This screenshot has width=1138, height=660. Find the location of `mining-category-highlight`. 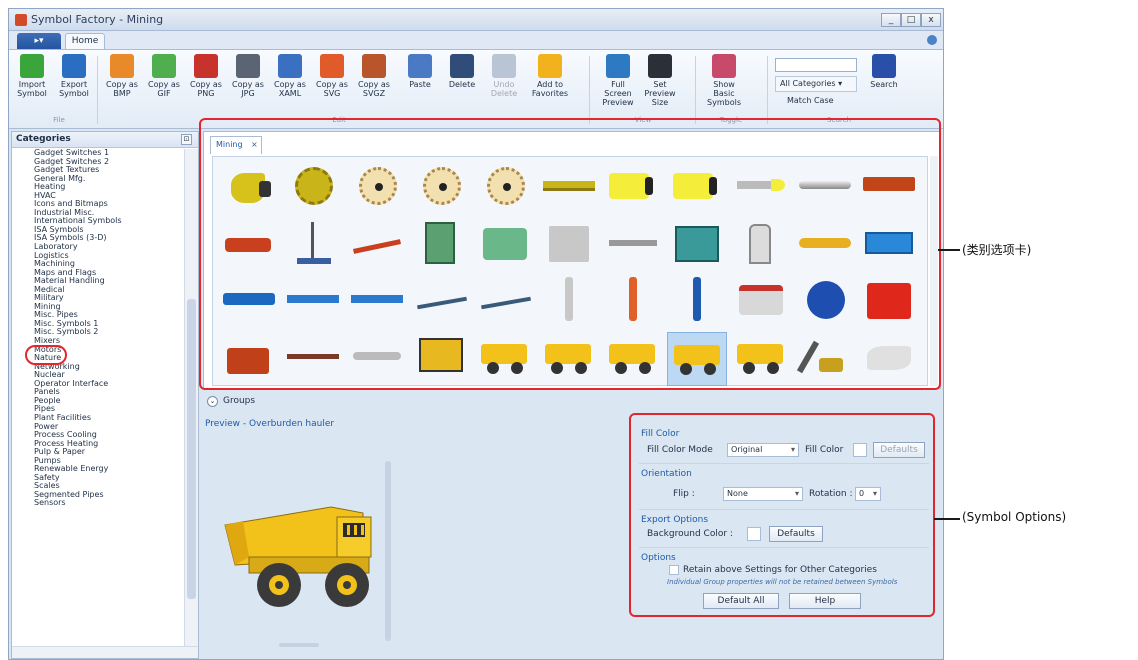

mining-category-highlight is located at coordinates (46, 355).